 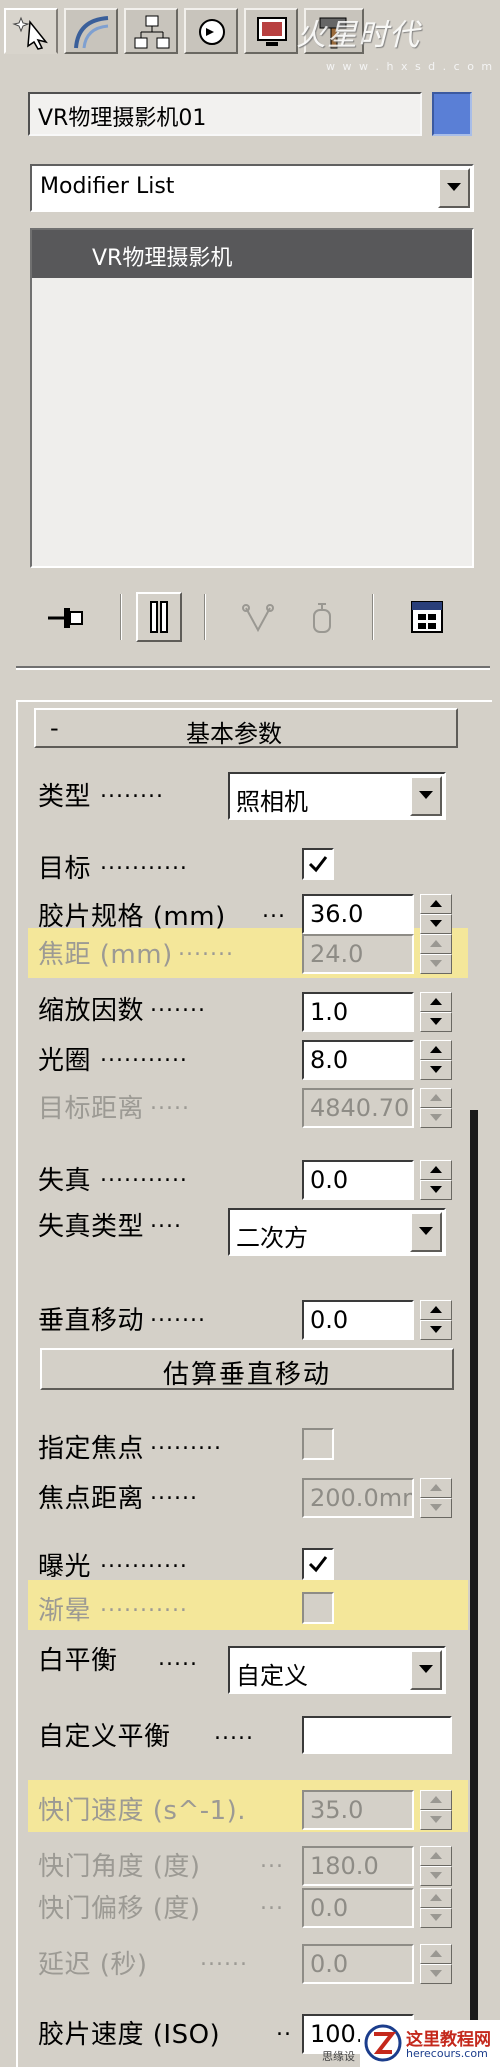 What do you see at coordinates (65, 1061) in the screenshot?
I see `f-number-label: 光圈` at bounding box center [65, 1061].